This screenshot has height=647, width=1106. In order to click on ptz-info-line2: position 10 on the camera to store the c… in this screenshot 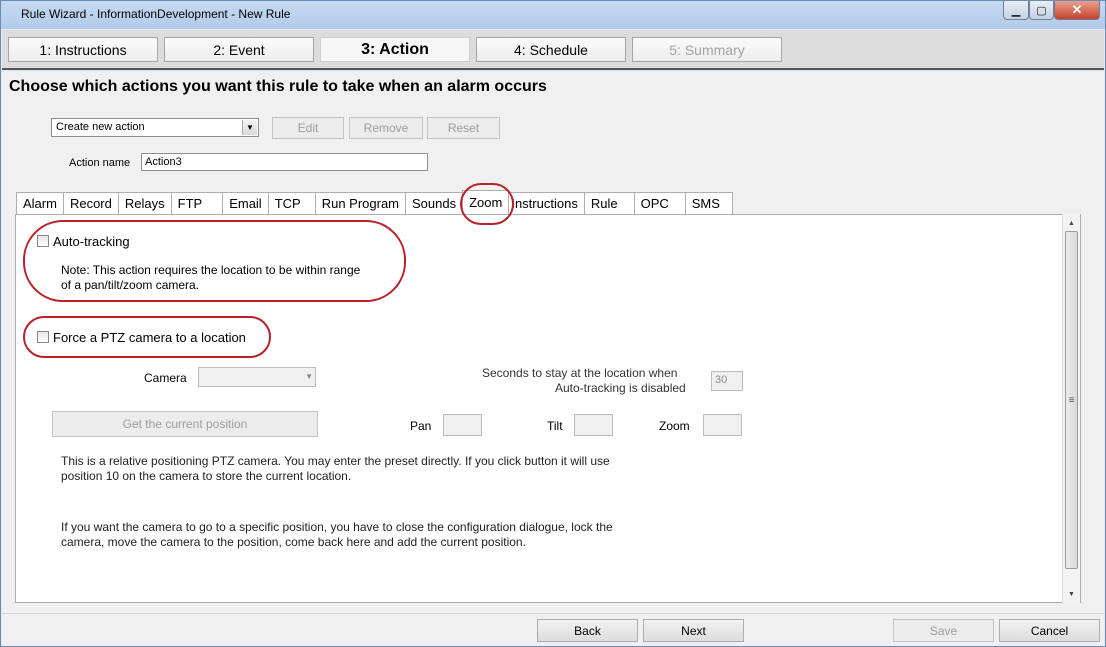, I will do `click(206, 476)`.